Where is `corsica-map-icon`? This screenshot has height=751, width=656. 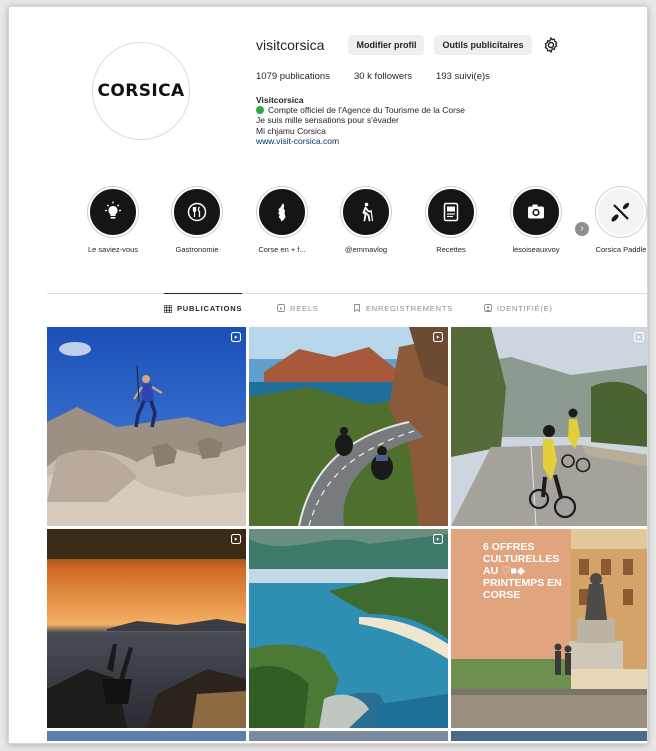
corsica-map-icon is located at coordinates (282, 212).